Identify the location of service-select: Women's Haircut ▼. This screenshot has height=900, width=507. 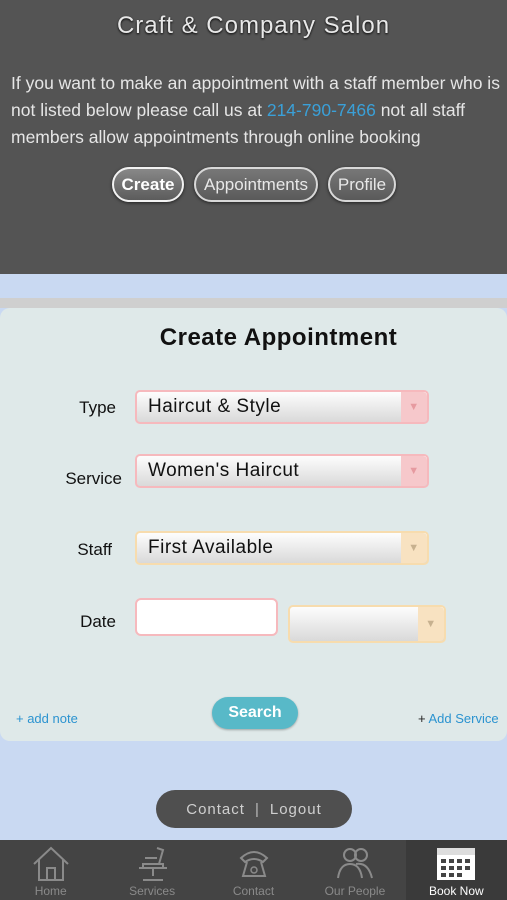
(282, 471).